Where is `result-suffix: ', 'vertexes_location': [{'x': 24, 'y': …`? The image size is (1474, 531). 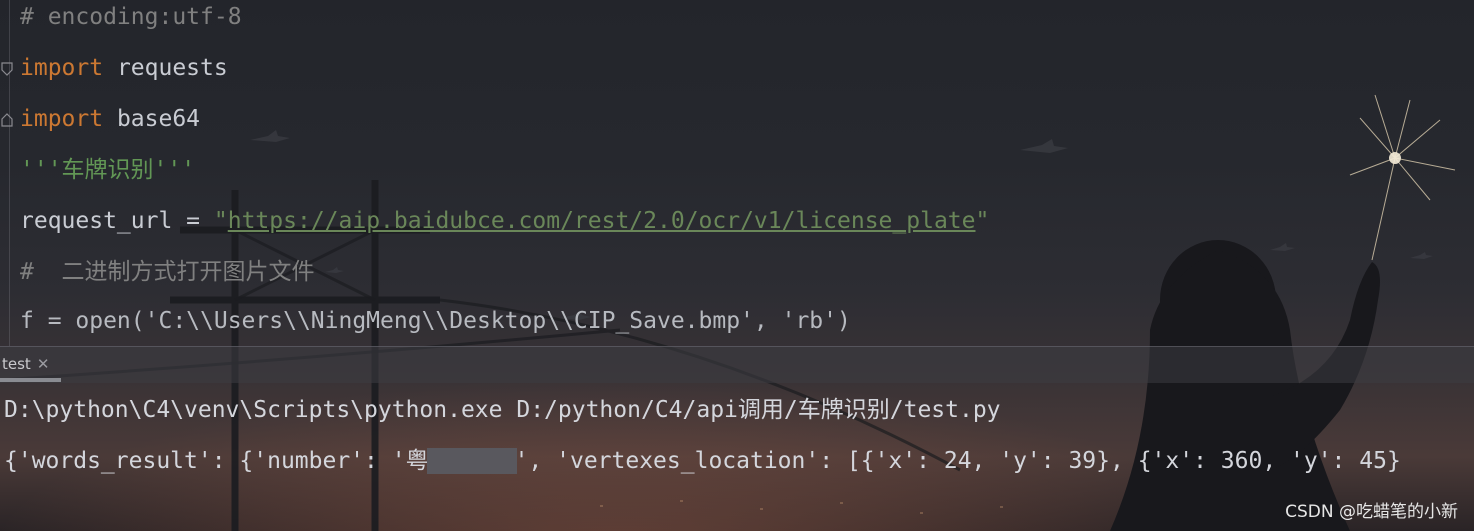 result-suffix: ', 'vertexes_location': [{'x': 24, 'y': … is located at coordinates (957, 461).